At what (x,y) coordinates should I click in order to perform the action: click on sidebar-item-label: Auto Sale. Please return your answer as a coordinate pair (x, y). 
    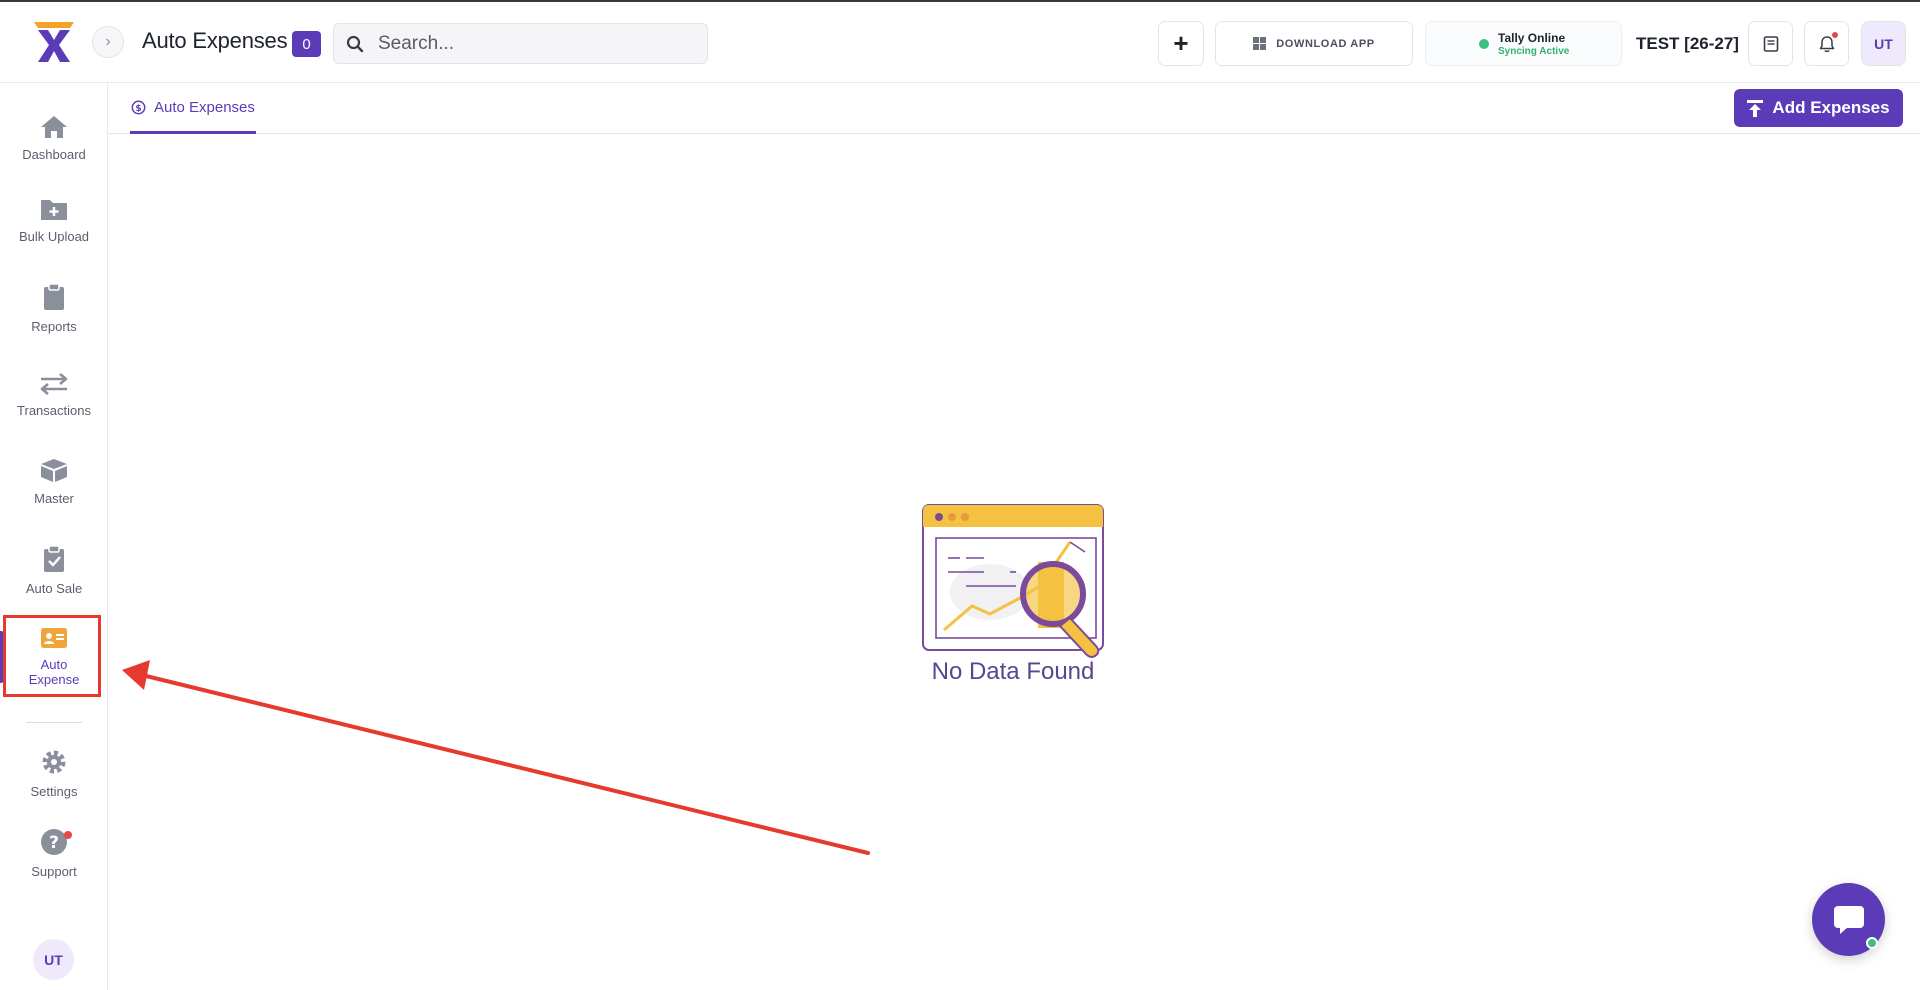
    Looking at the image, I should click on (54, 588).